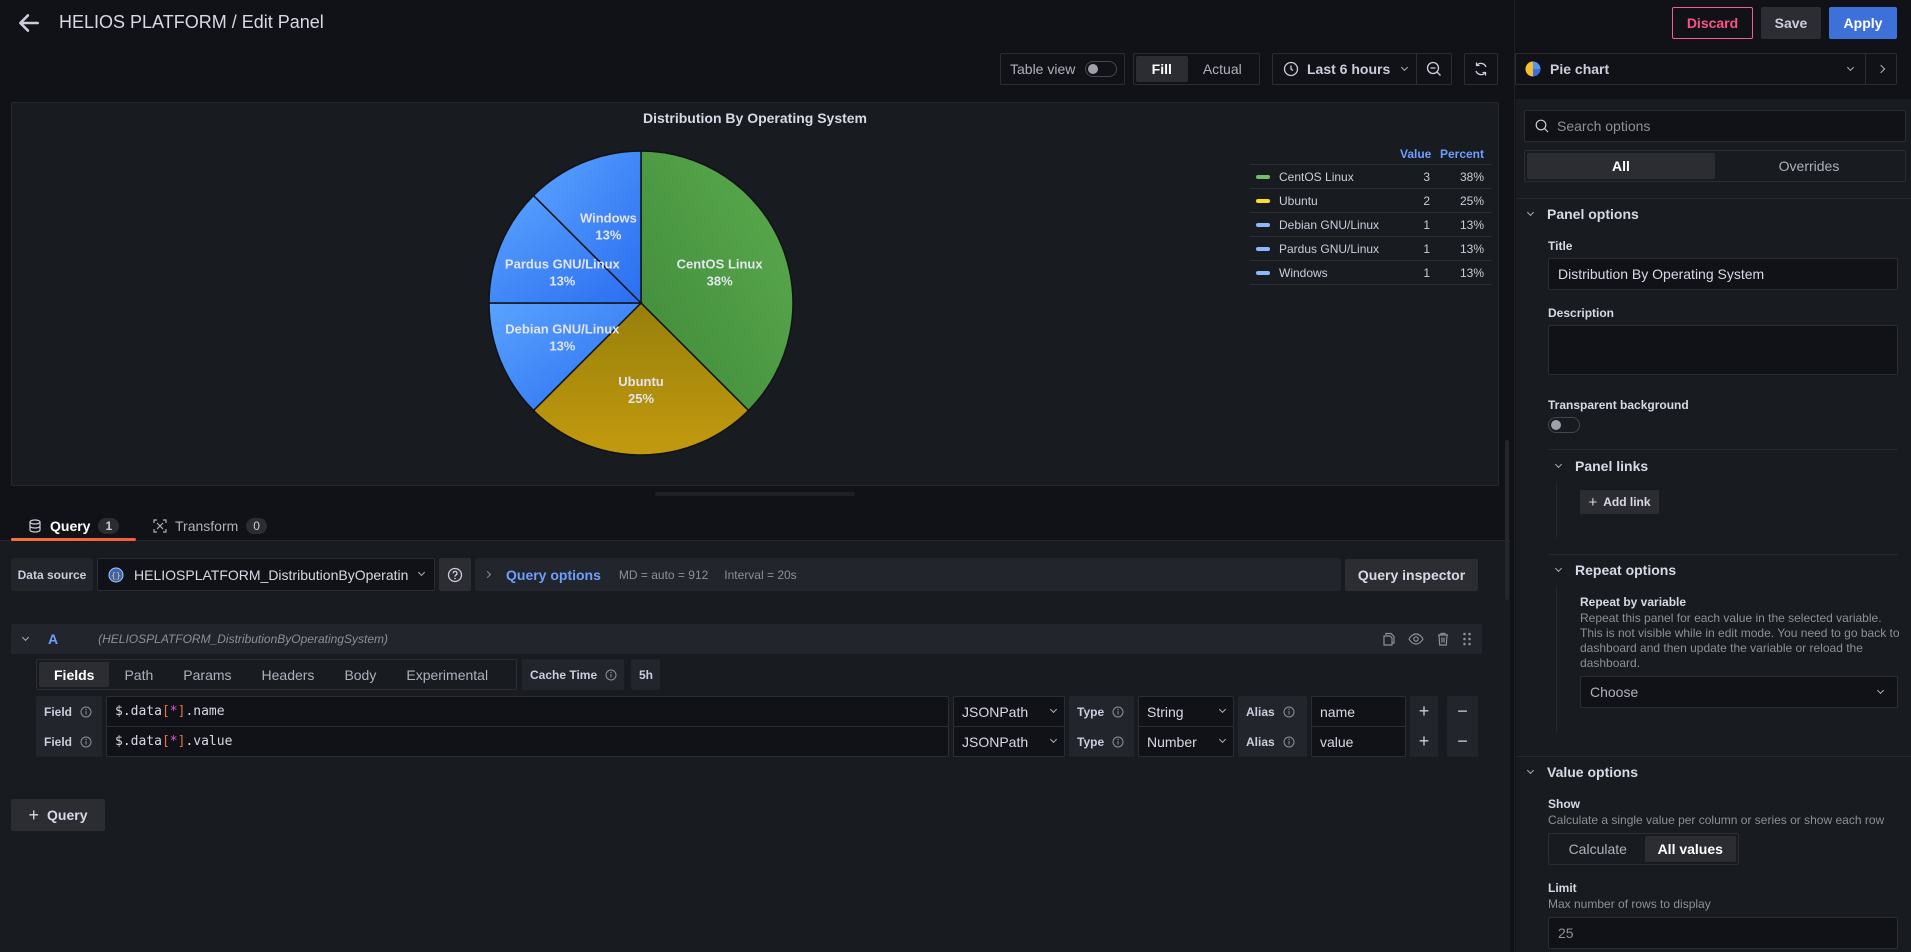 This screenshot has height=952, width=1911. I want to click on eye-icon, so click(1416, 639).